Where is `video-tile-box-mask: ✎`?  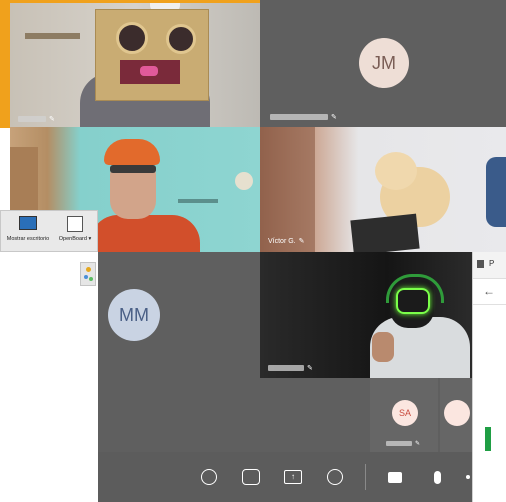 video-tile-box-mask: ✎ is located at coordinates (135, 65).